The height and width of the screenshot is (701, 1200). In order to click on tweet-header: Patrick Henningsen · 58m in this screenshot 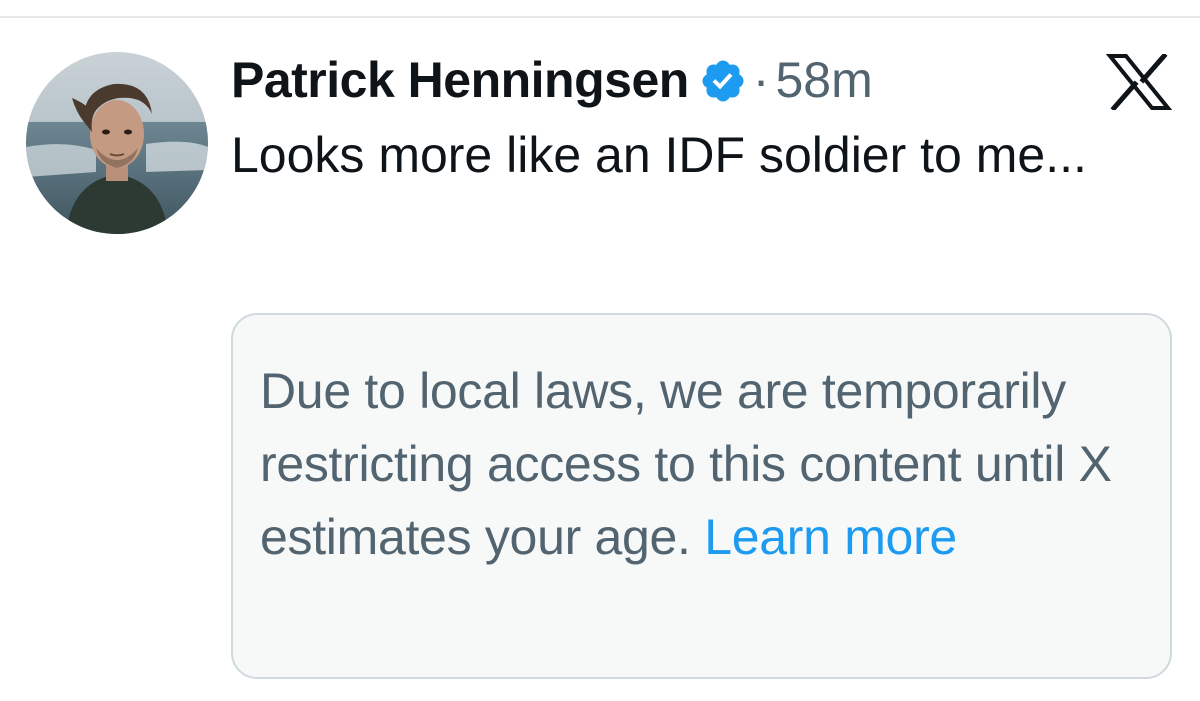, I will do `click(706, 80)`.